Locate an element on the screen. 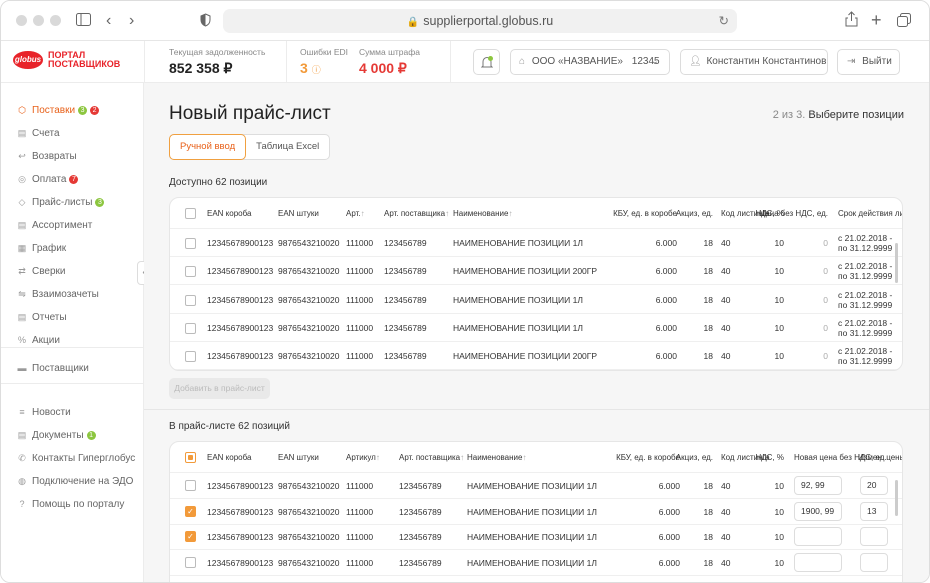 This screenshot has height=583, width=930. user-profile-button: 👤︎ Константин Константинов is located at coordinates (754, 62).